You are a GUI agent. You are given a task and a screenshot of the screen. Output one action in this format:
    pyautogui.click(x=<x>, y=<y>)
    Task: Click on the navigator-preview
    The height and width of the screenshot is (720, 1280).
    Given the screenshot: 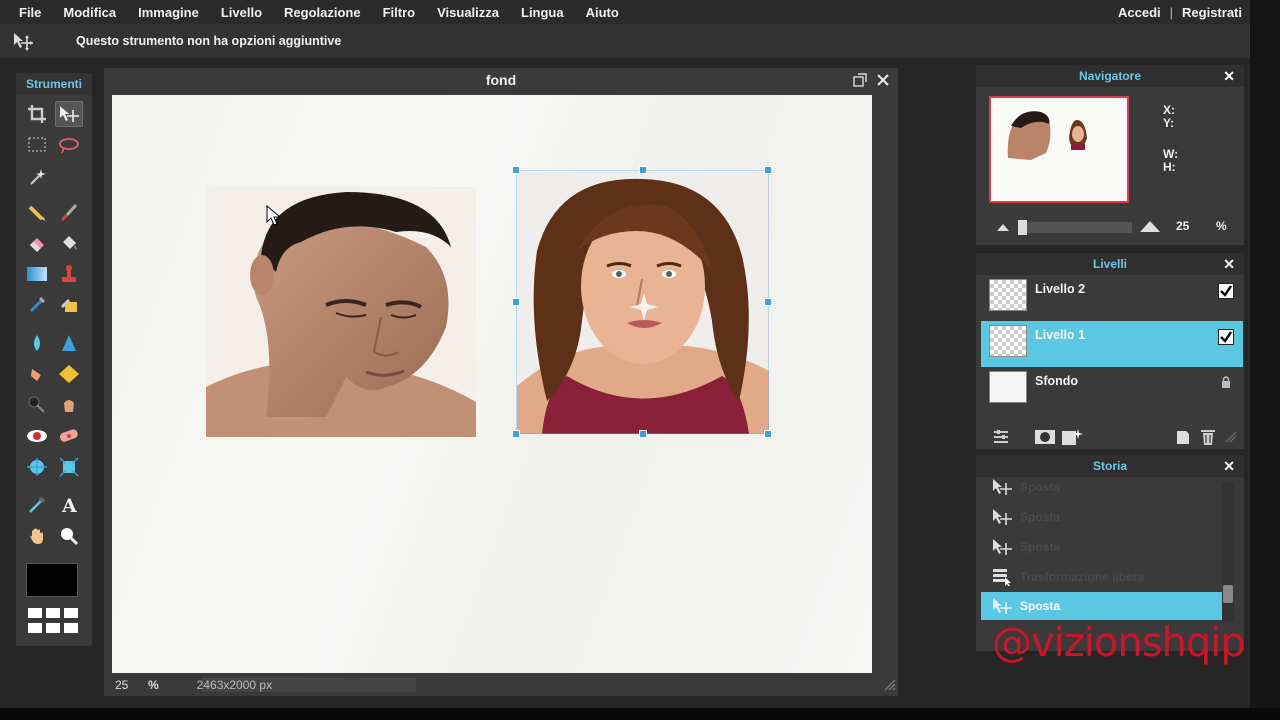 What is the action you would take?
    pyautogui.click(x=1059, y=149)
    